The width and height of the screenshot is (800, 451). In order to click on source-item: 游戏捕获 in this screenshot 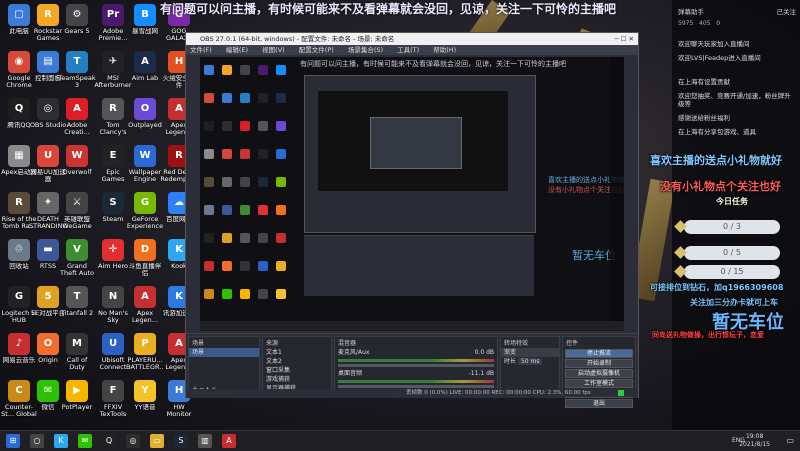, I will do `click(297, 379)`.